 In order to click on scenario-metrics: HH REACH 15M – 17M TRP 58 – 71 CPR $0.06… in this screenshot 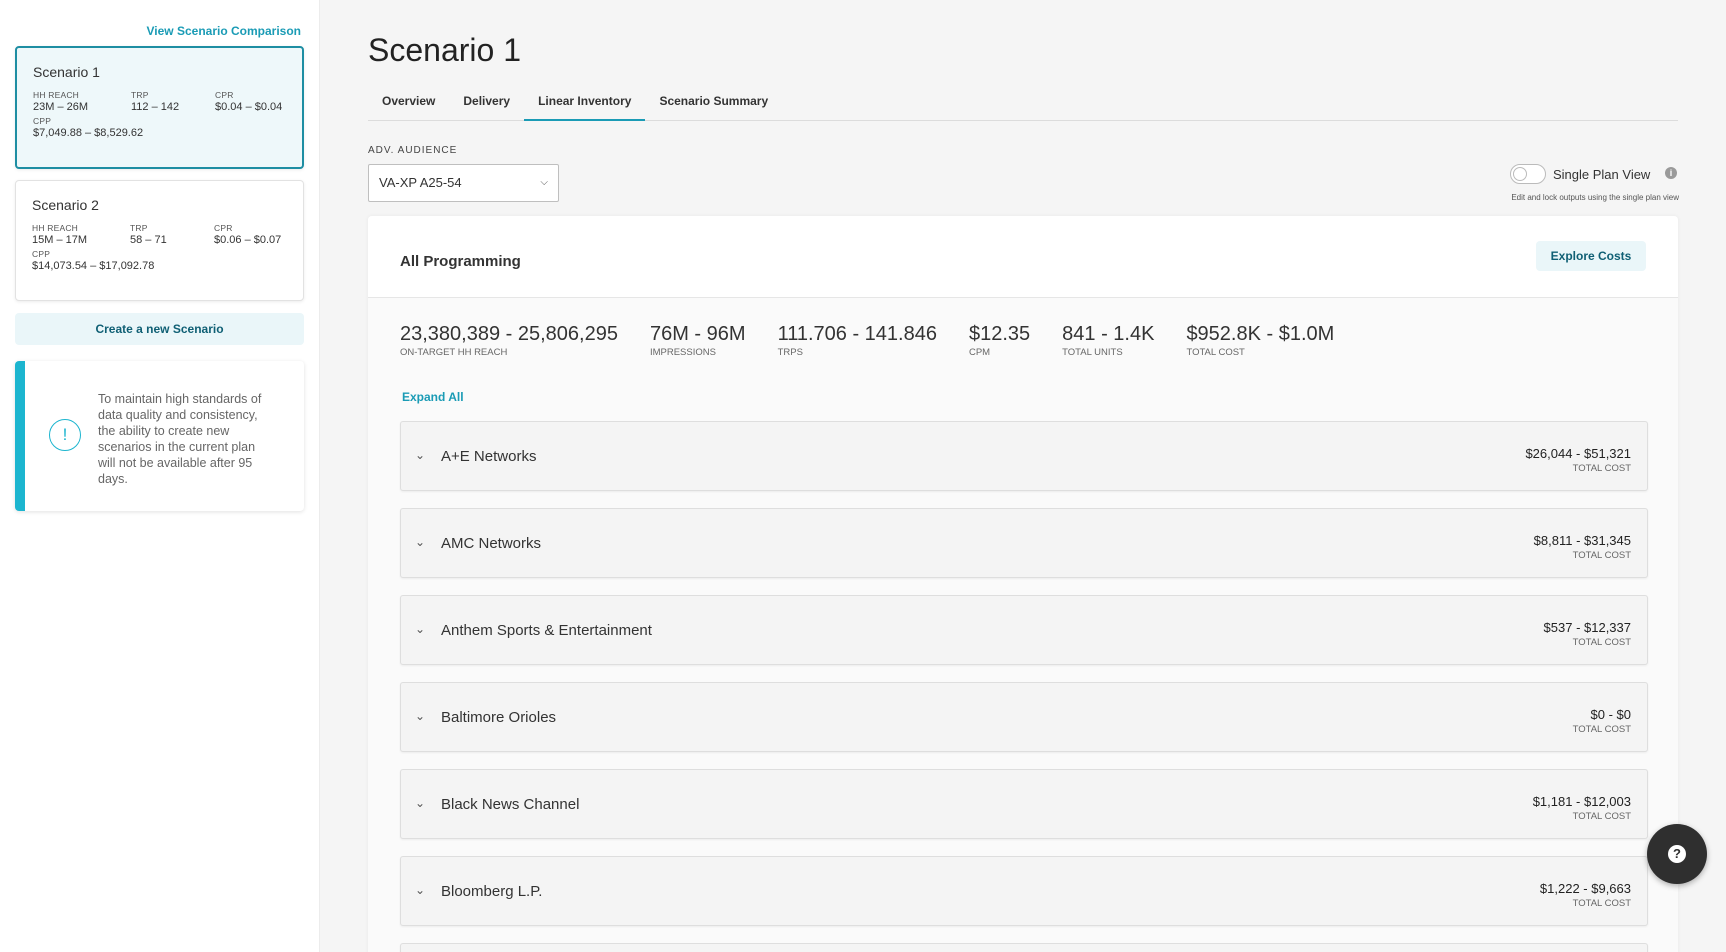, I will do `click(159, 234)`.